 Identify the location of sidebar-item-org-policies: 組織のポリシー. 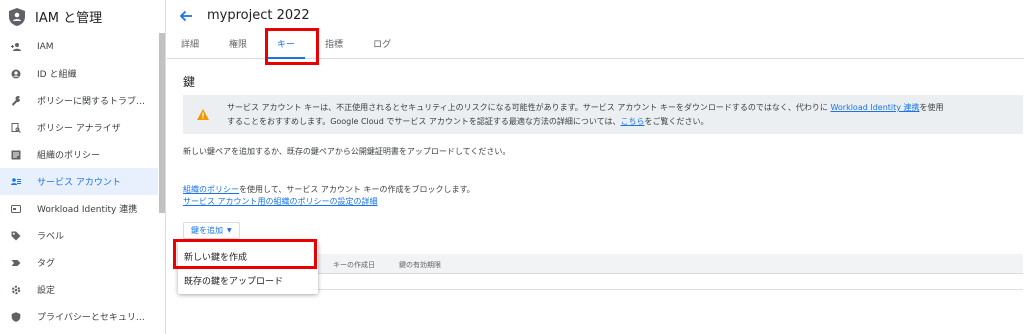
(79, 154).